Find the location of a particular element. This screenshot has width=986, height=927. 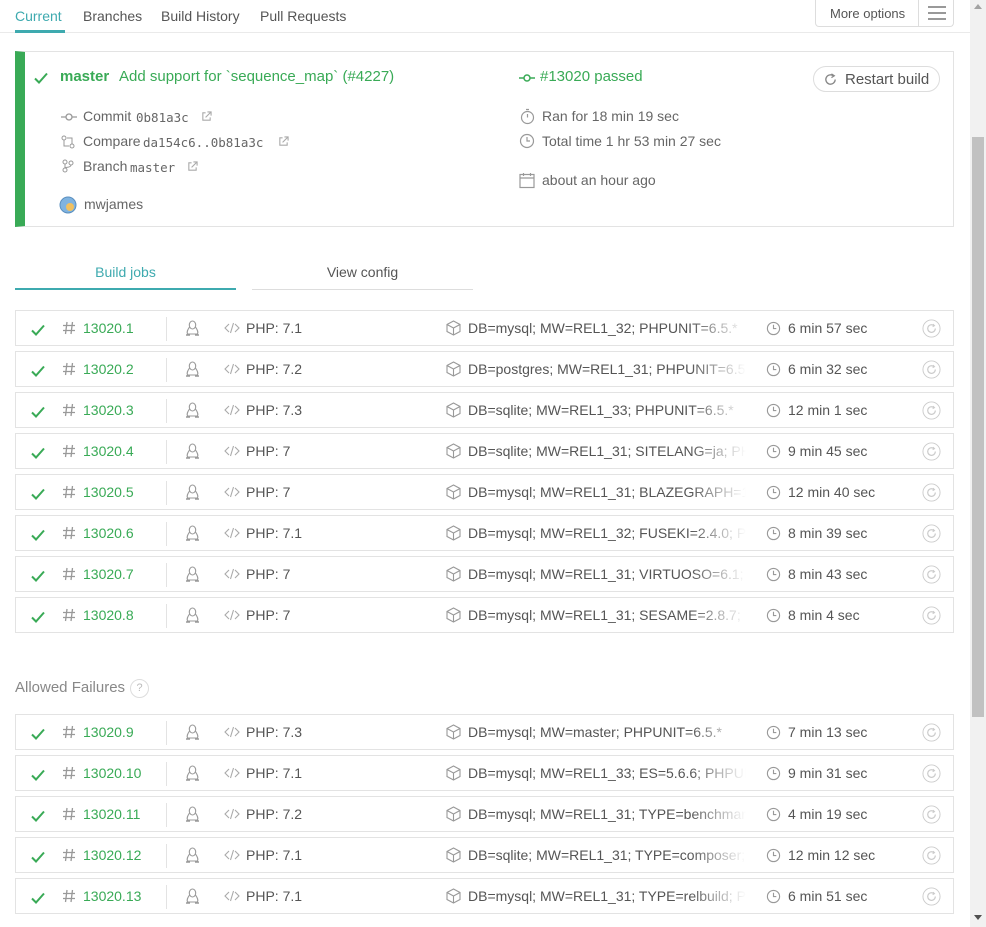

tab-build-jobs: Build jobs is located at coordinates (125, 273).